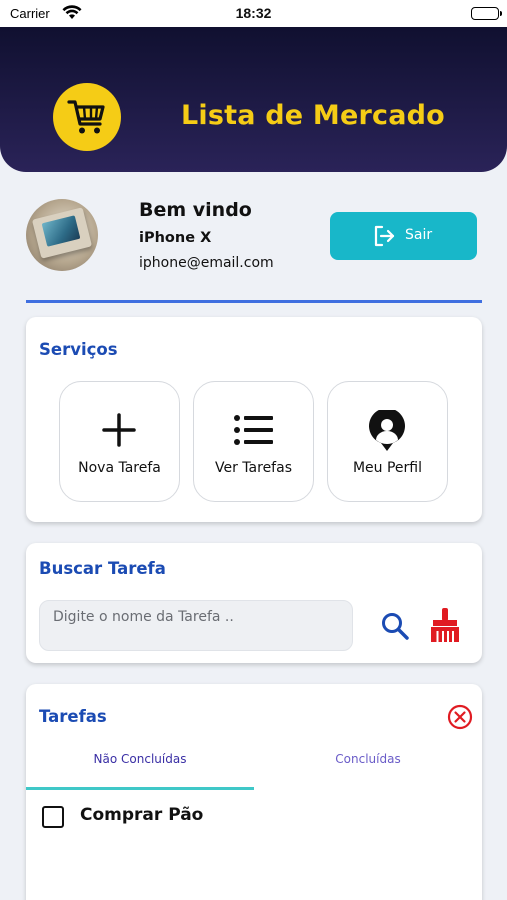  Describe the element at coordinates (140, 788) in the screenshot. I see `tab-indicator` at that location.